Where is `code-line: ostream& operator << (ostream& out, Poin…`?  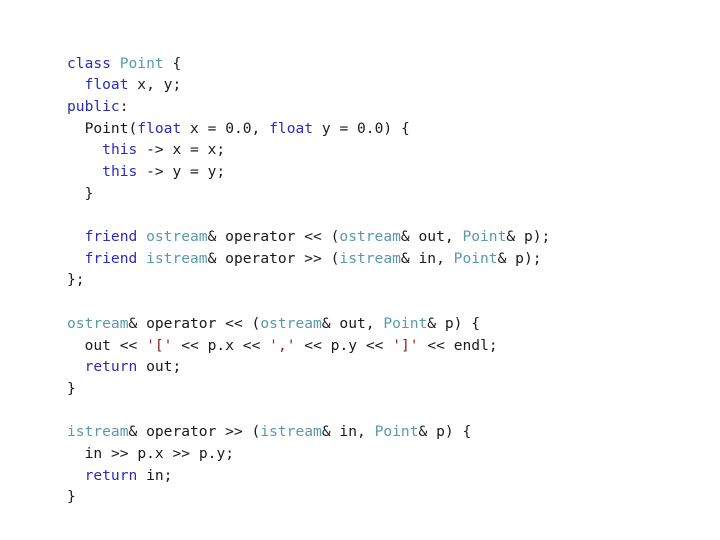
code-line: ostream& operator << (ostream& out, Poin… is located at coordinates (377, 324).